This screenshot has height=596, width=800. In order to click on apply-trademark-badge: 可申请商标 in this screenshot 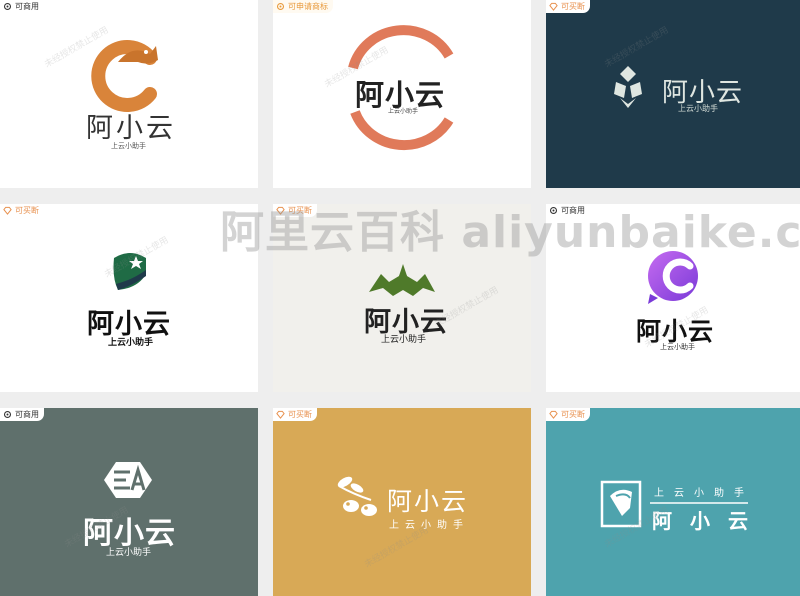, I will do `click(303, 6)`.